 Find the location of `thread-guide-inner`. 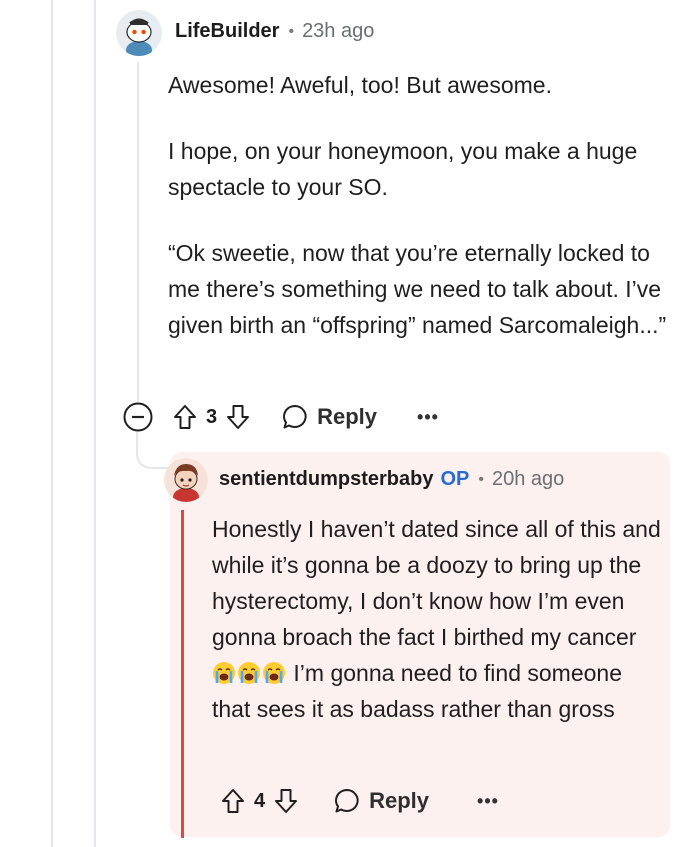

thread-guide-inner is located at coordinates (95, 423).